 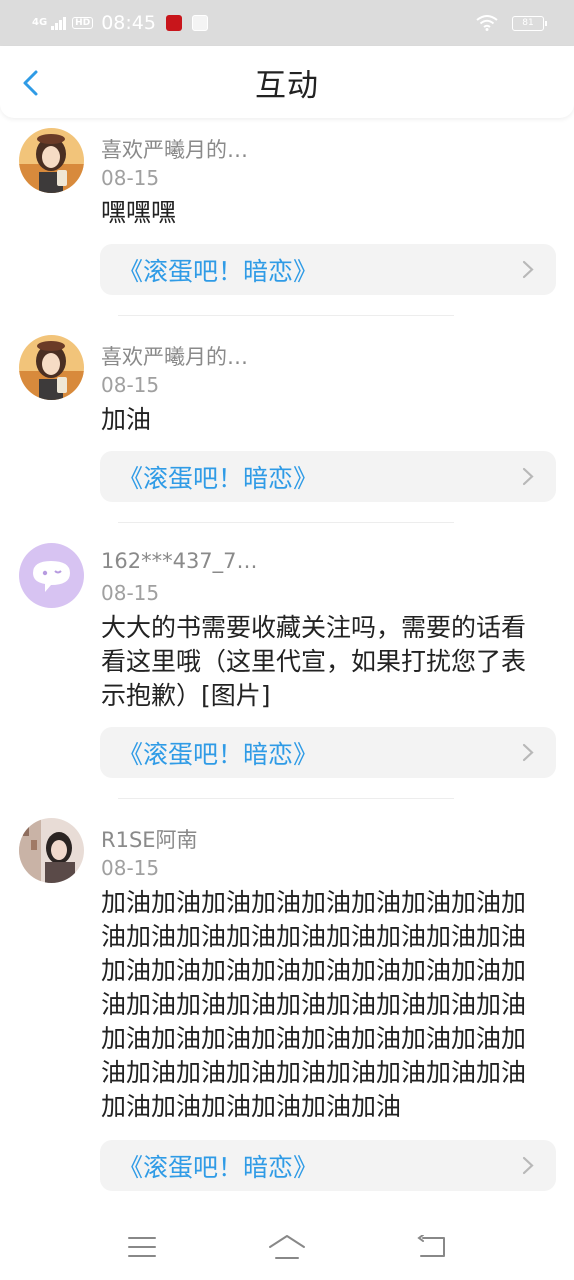 I want to click on signal-icon, so click(x=59, y=23).